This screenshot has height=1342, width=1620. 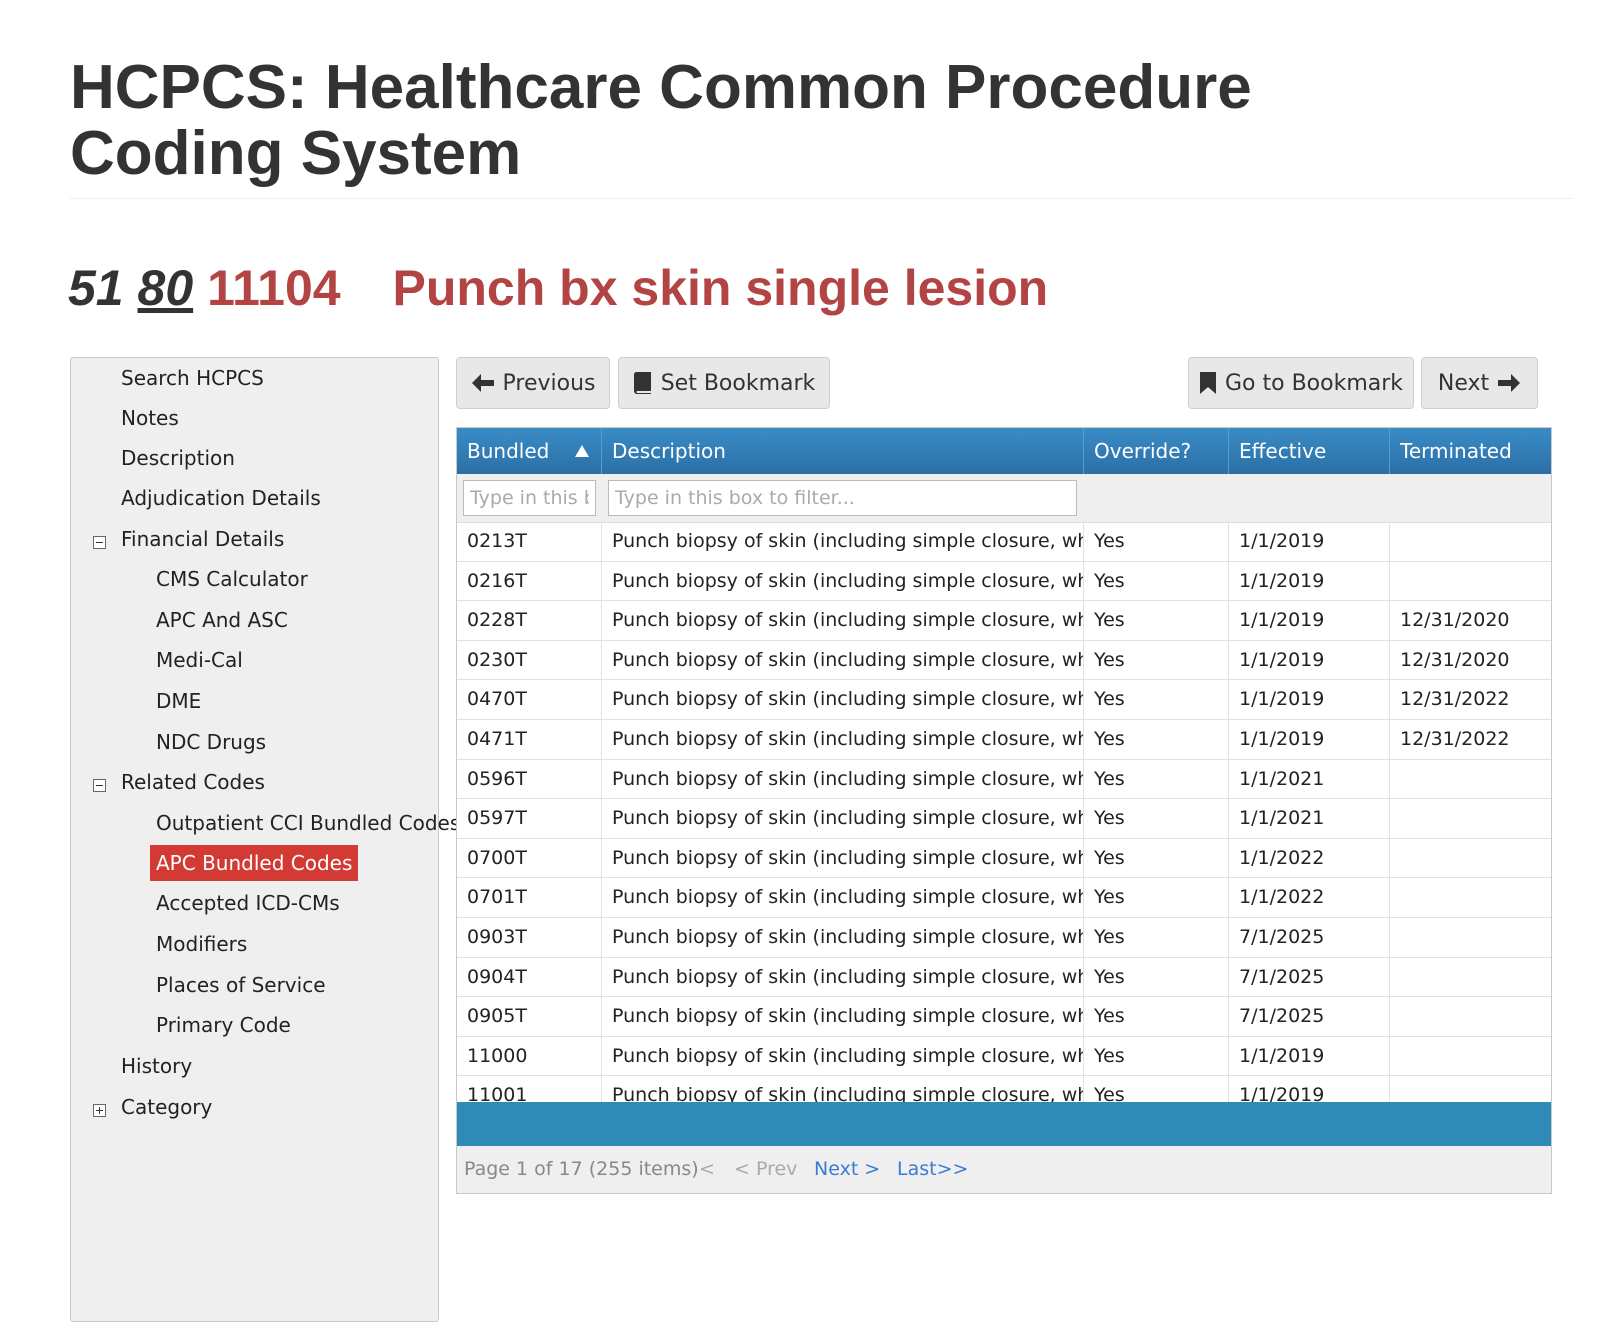 I want to click on cell-bundled: 0213T, so click(x=529, y=541).